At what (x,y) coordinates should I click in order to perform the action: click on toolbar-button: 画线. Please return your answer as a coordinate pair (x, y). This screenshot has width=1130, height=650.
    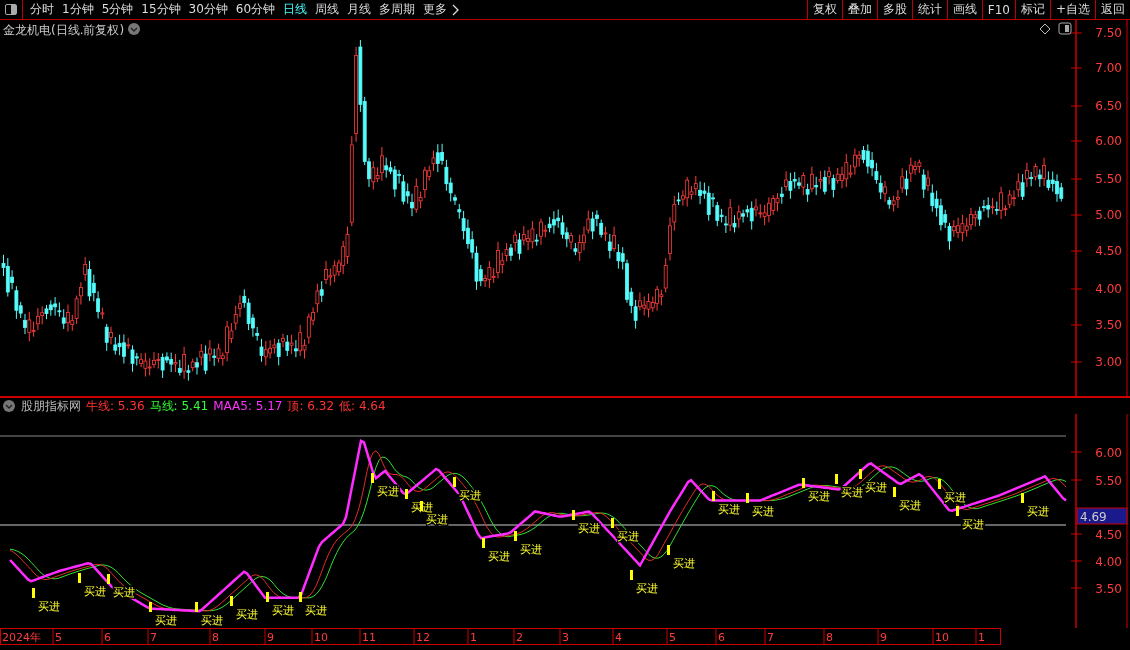
    Looking at the image, I should click on (964, 9).